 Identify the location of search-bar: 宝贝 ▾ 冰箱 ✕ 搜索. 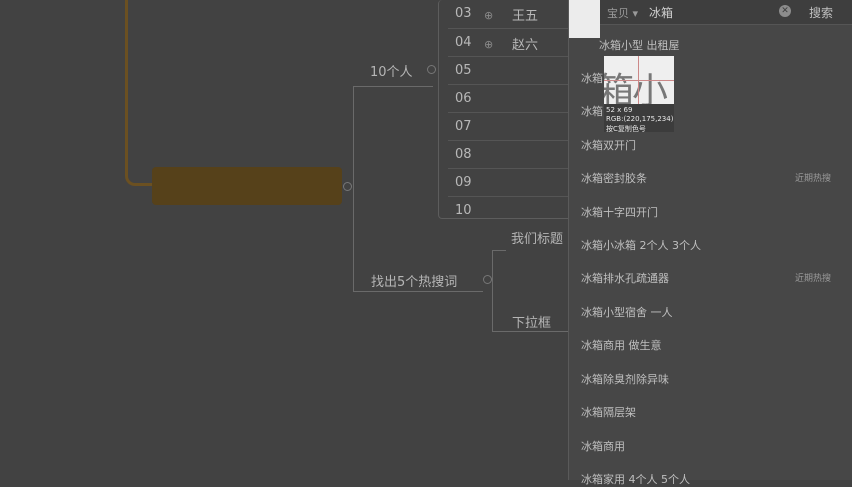
(710, 12).